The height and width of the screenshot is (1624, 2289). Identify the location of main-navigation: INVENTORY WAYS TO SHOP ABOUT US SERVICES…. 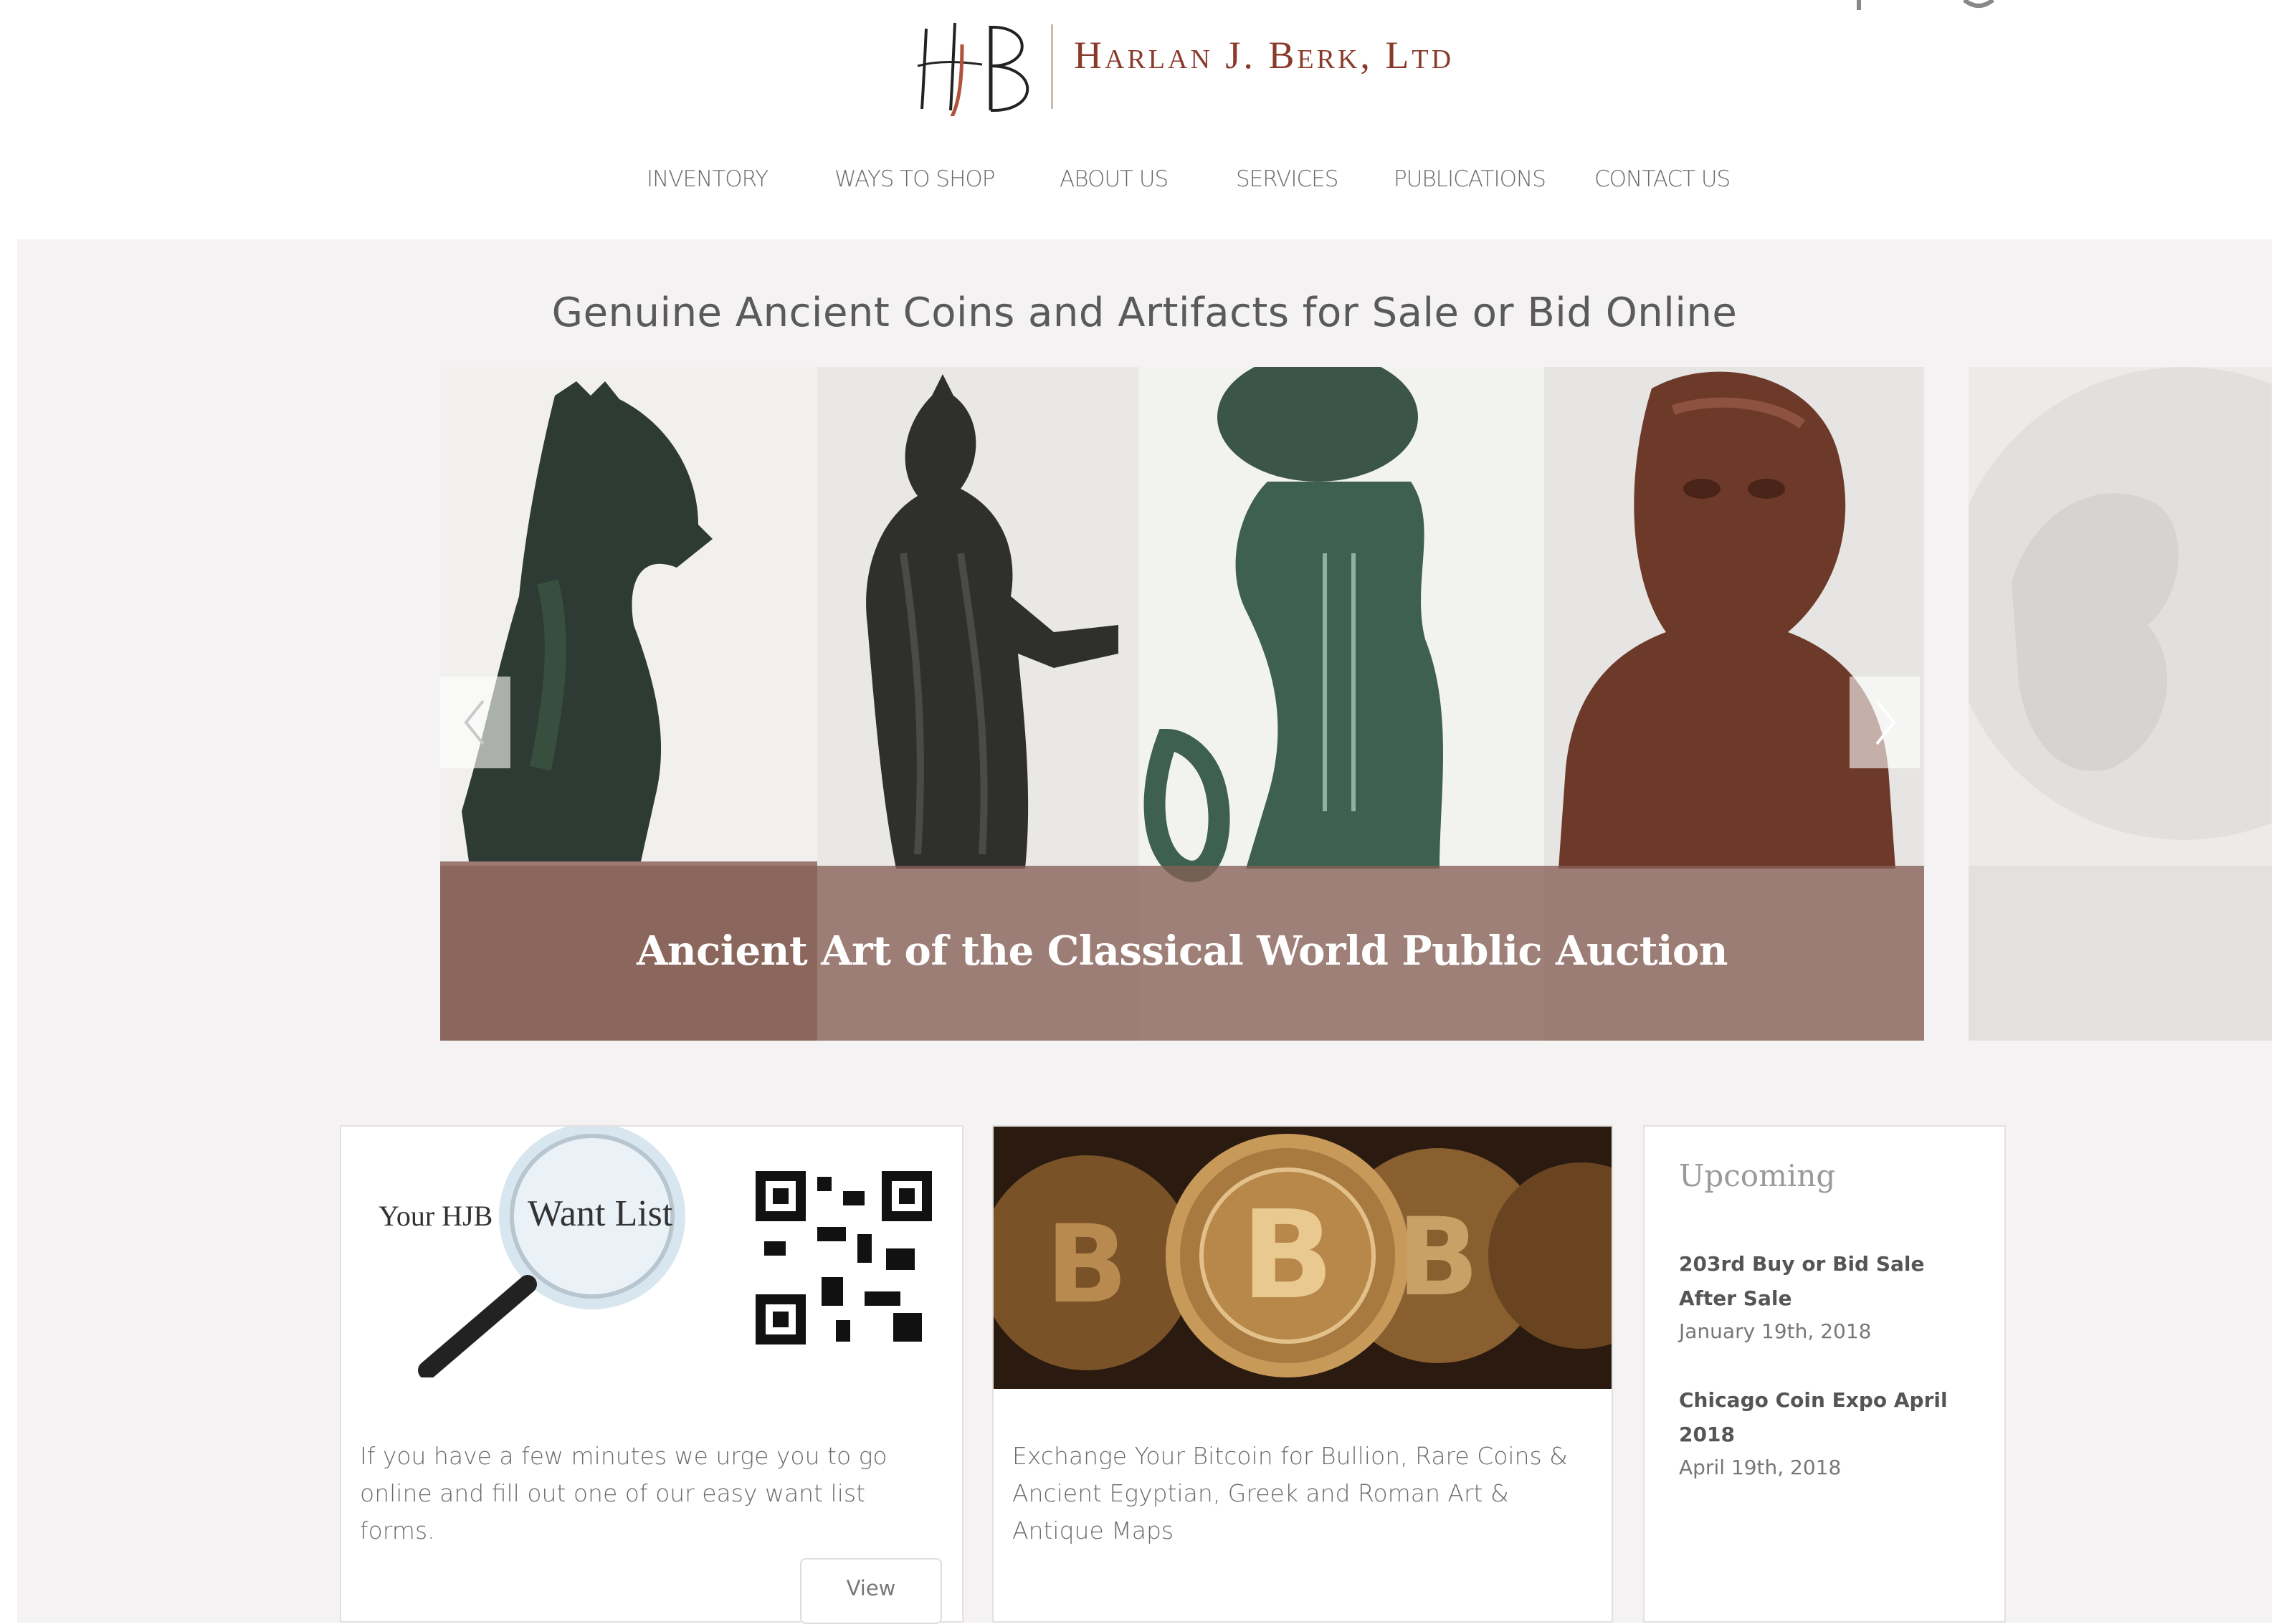
(1144, 184).